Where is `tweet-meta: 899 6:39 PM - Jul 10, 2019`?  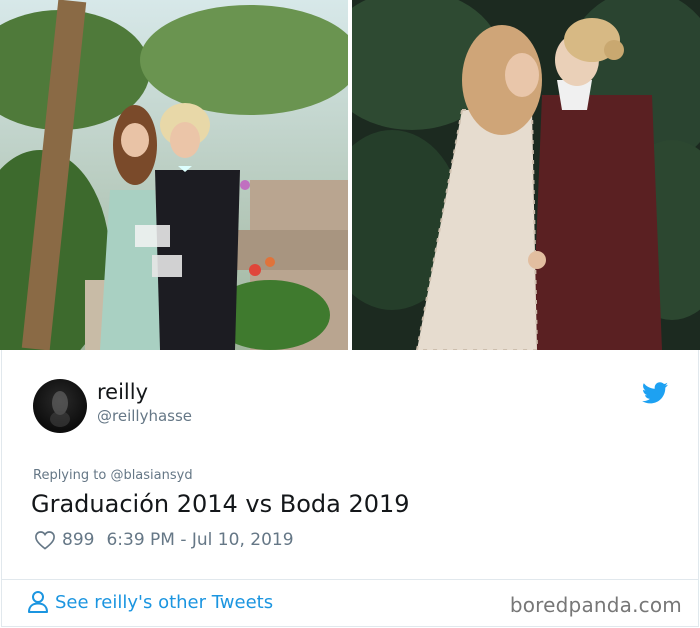
tweet-meta: 899 6:39 PM - Jul 10, 2019 is located at coordinates (164, 540).